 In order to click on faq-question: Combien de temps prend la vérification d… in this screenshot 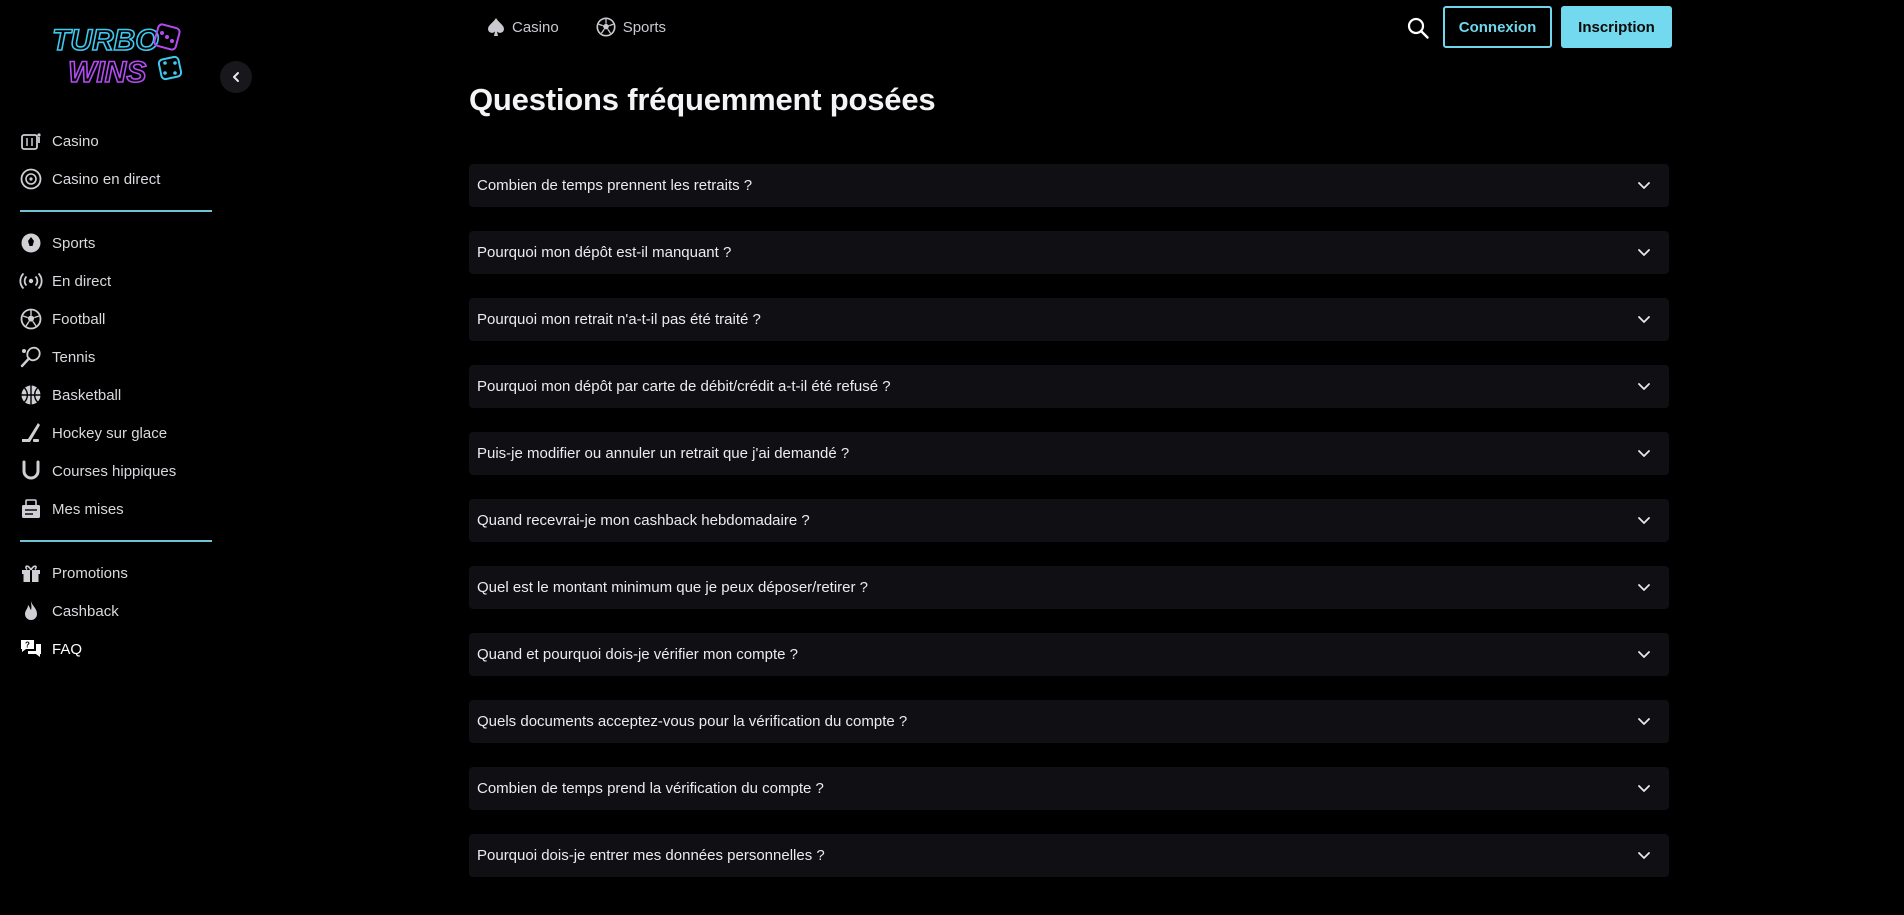, I will do `click(650, 788)`.